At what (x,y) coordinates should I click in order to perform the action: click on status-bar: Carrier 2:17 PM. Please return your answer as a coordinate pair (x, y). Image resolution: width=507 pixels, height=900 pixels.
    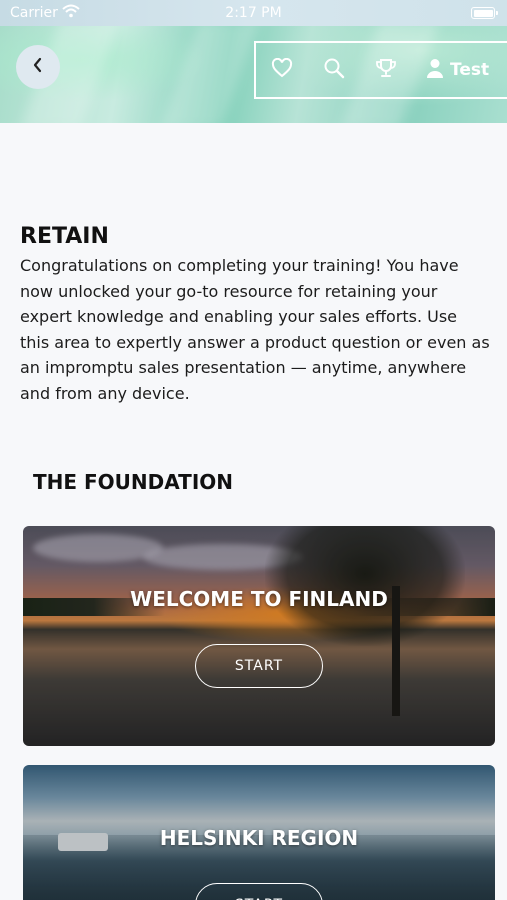
    Looking at the image, I should click on (253, 13).